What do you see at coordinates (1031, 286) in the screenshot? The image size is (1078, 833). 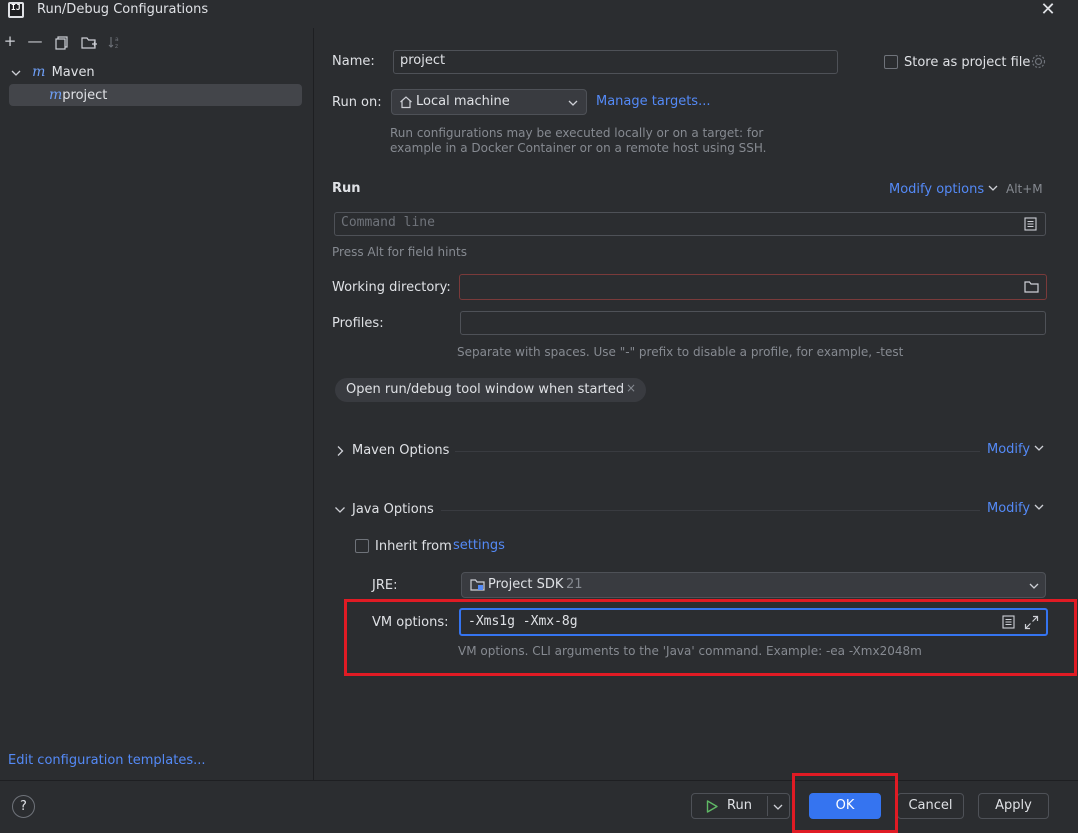 I see `folder-icon` at bounding box center [1031, 286].